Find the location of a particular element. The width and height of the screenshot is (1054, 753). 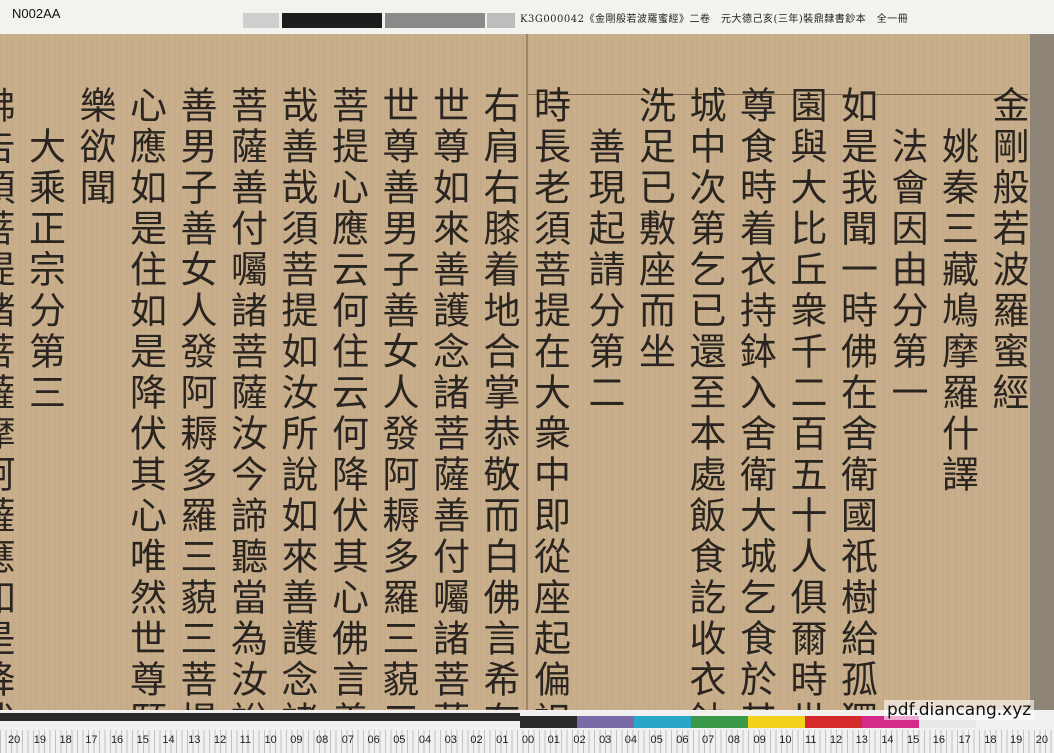

text-column: 城中次第乞已還至本處飯食訖收衣鉢 is located at coordinates (704, 414).